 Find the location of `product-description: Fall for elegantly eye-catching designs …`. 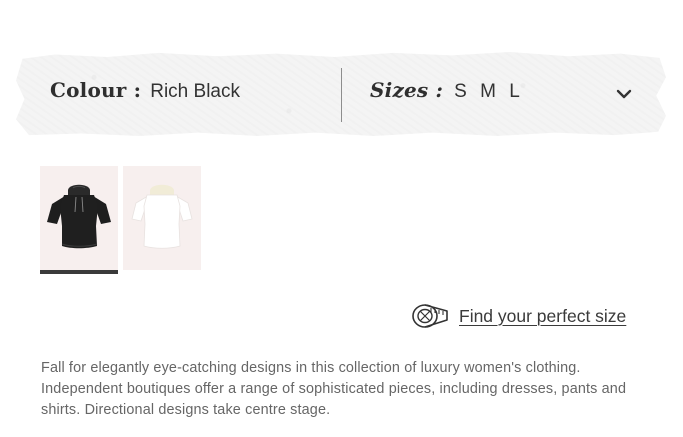

product-description: Fall for elegantly eye-catching designs … is located at coordinates (334, 389).